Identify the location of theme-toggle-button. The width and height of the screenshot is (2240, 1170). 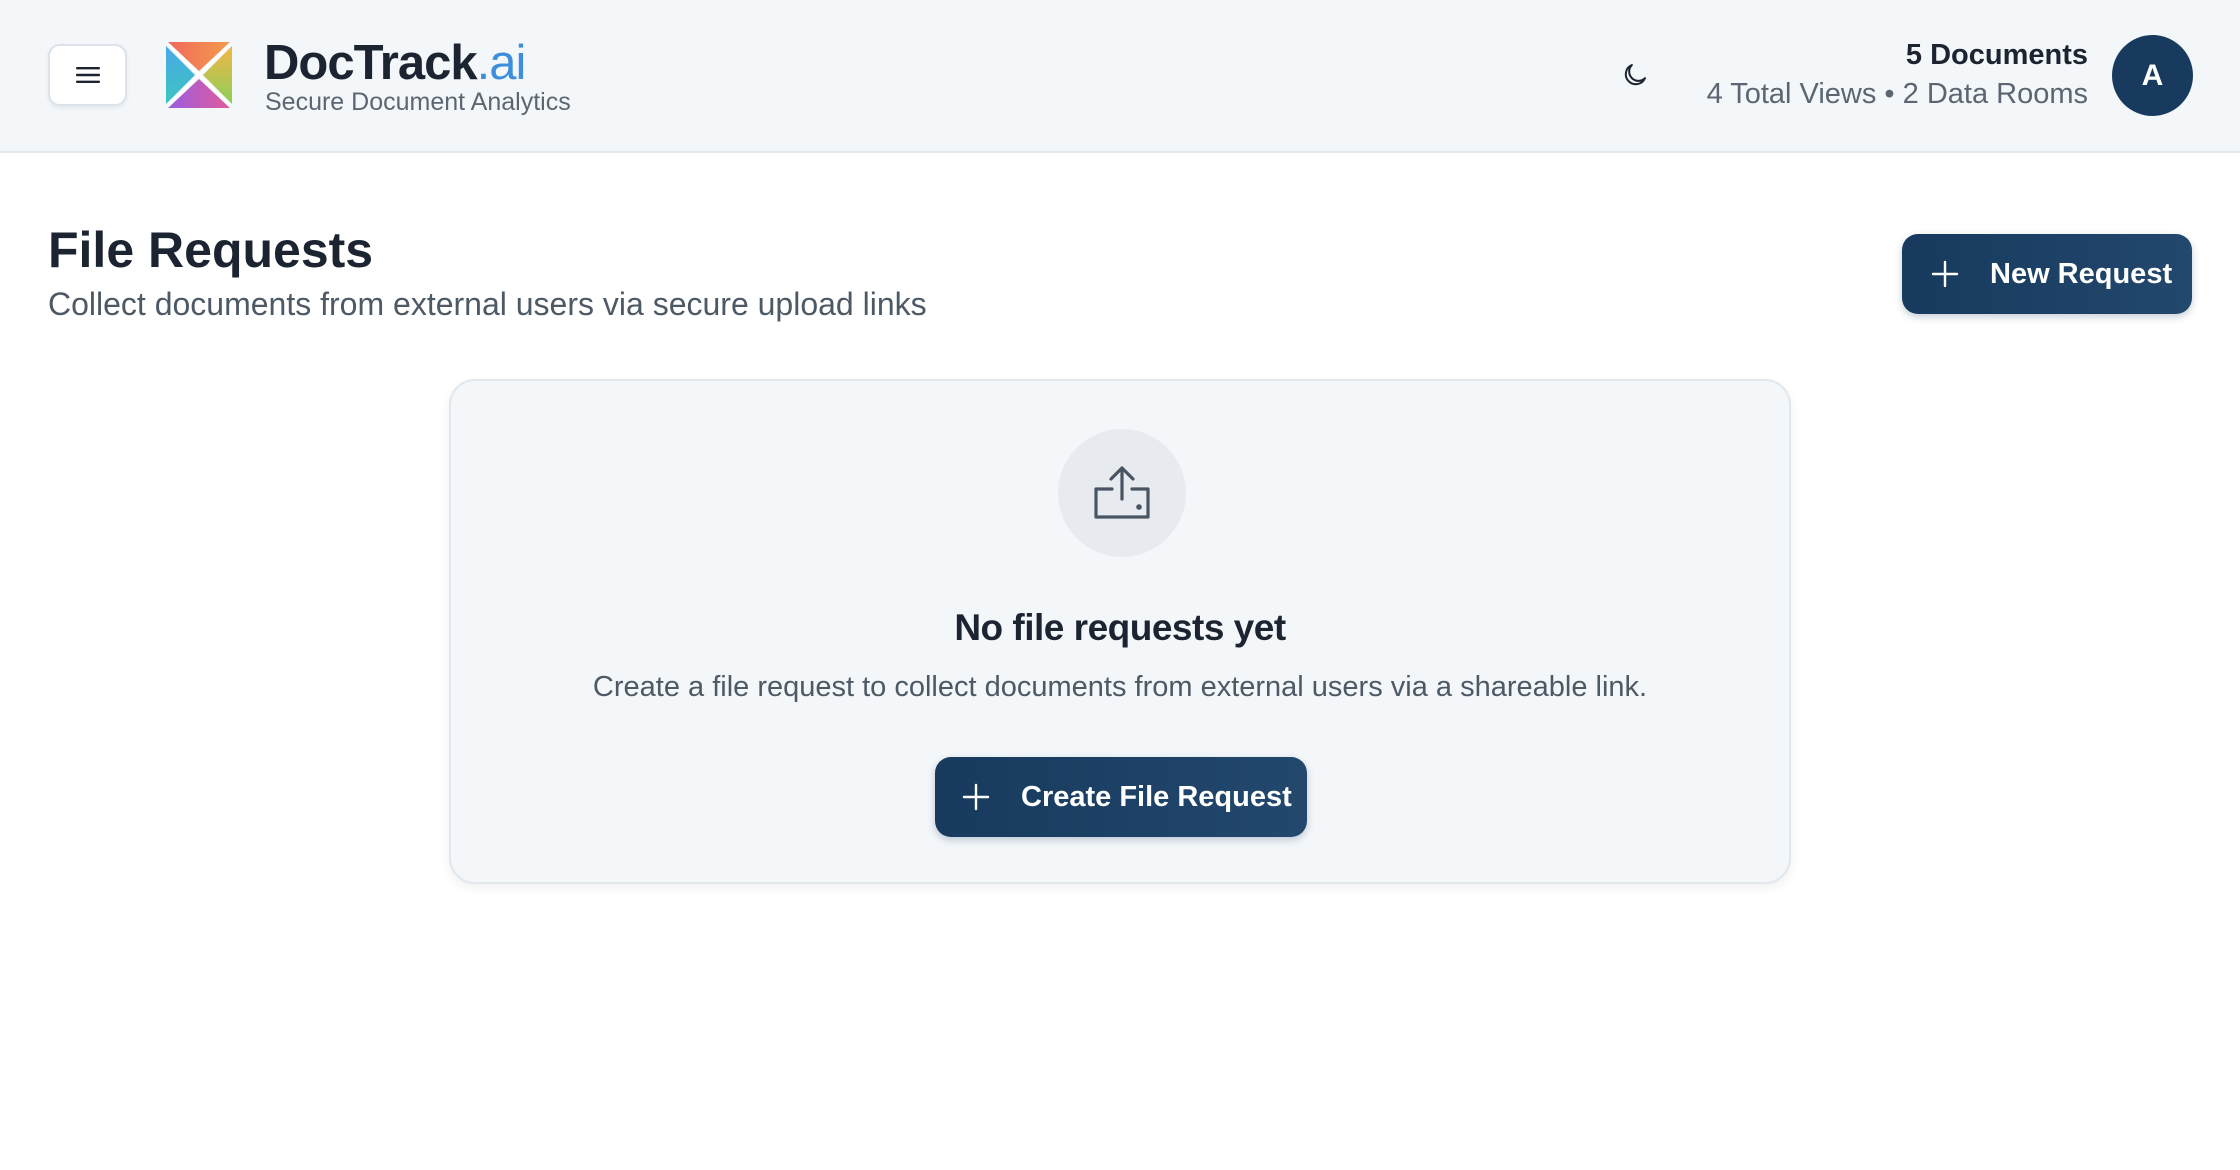
(1635, 75).